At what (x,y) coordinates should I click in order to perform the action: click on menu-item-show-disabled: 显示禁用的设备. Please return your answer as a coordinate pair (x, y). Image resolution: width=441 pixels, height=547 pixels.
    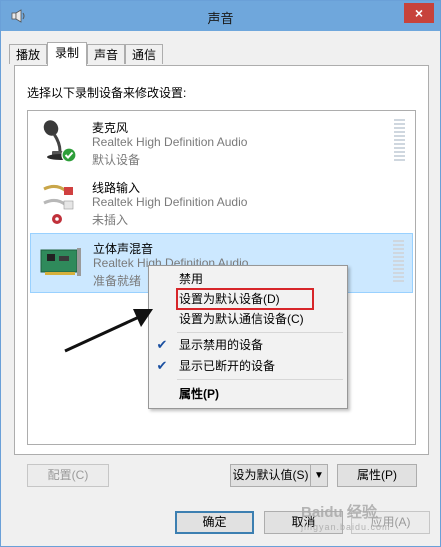
    Looking at the image, I should click on (221, 345).